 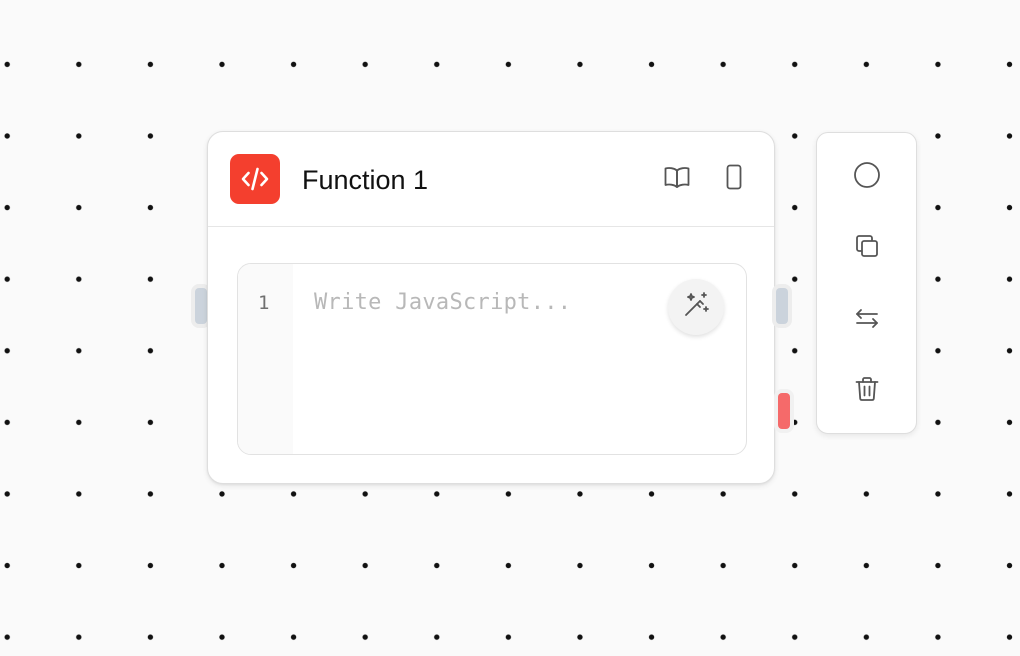 I want to click on toggle-button, so click(x=867, y=177).